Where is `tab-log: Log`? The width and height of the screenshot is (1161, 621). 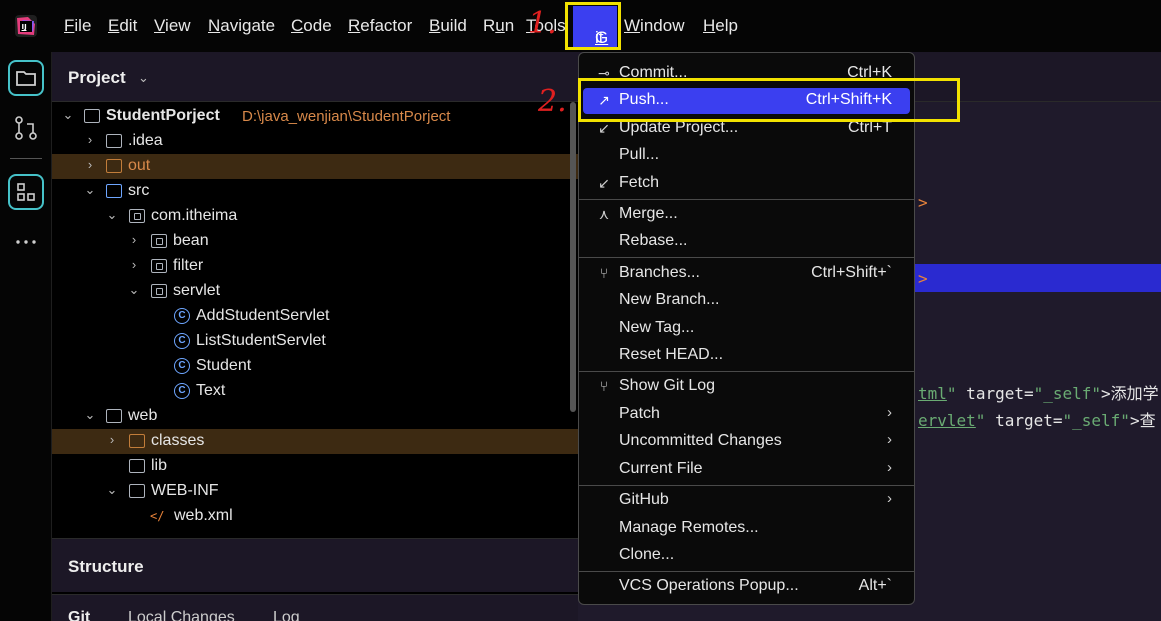
tab-log: Log is located at coordinates (286, 615).